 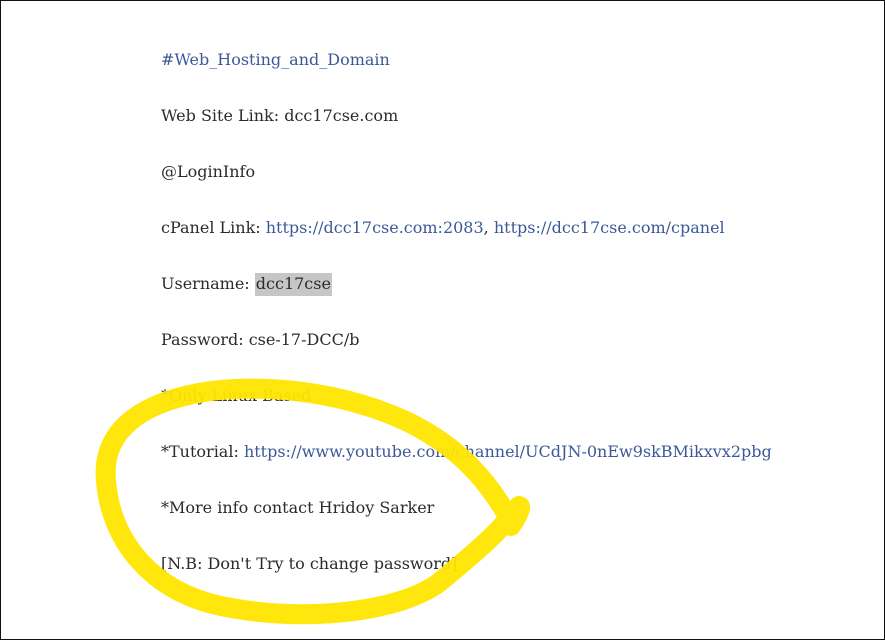 I want to click on login-info-label: @LoginInfo, so click(x=208, y=171).